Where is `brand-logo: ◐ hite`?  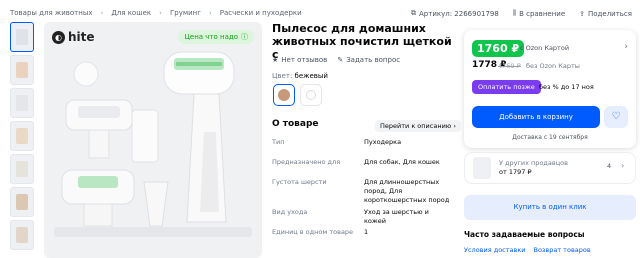
brand-logo: ◐ hite is located at coordinates (73, 37).